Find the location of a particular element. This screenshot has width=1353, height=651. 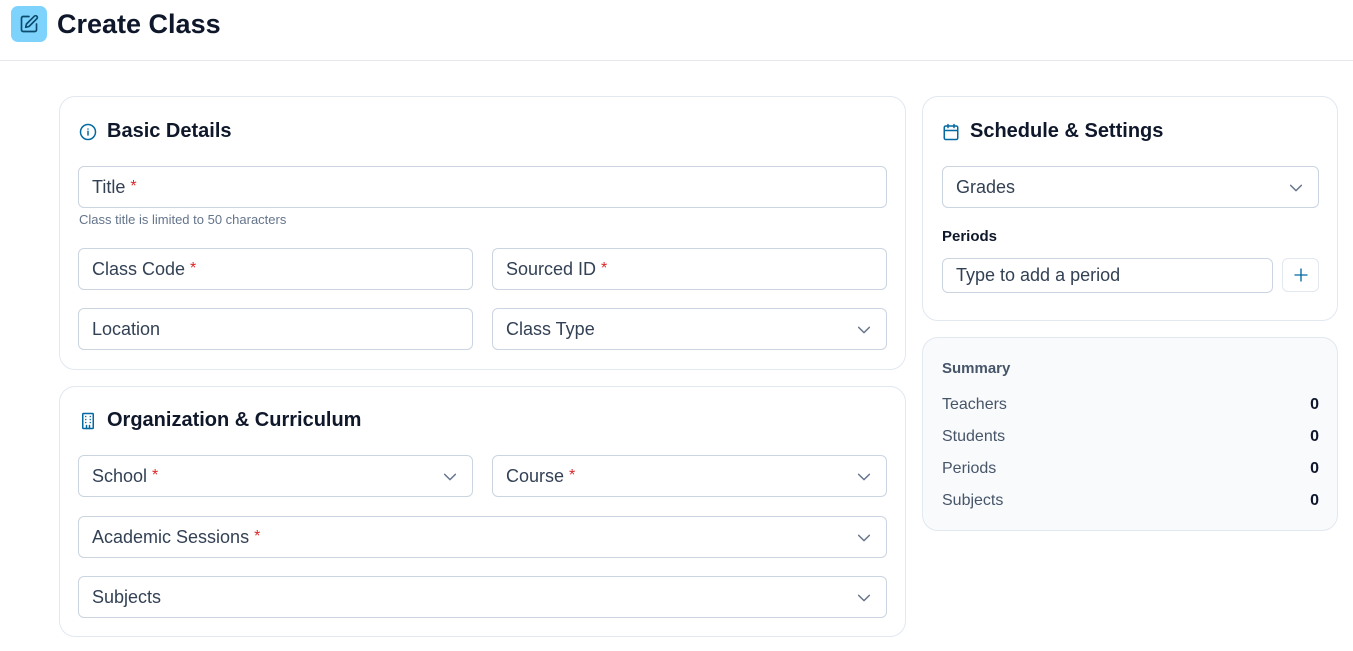

periods-label: Periods is located at coordinates (970, 236).